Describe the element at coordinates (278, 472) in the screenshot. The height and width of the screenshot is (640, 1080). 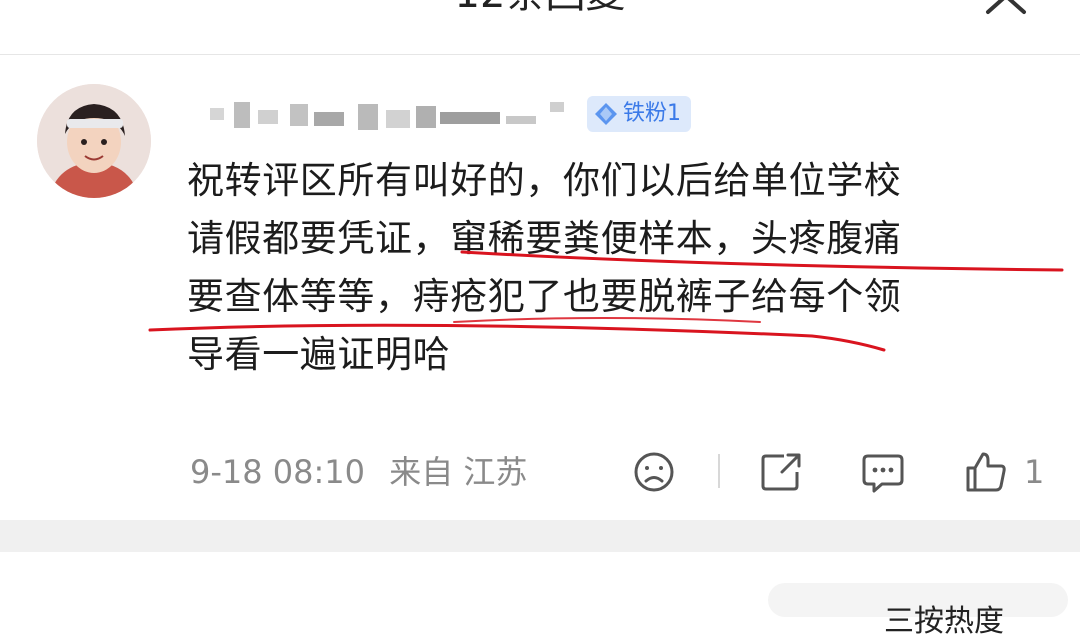
I see `comment-date: 9-18 08:10` at that location.